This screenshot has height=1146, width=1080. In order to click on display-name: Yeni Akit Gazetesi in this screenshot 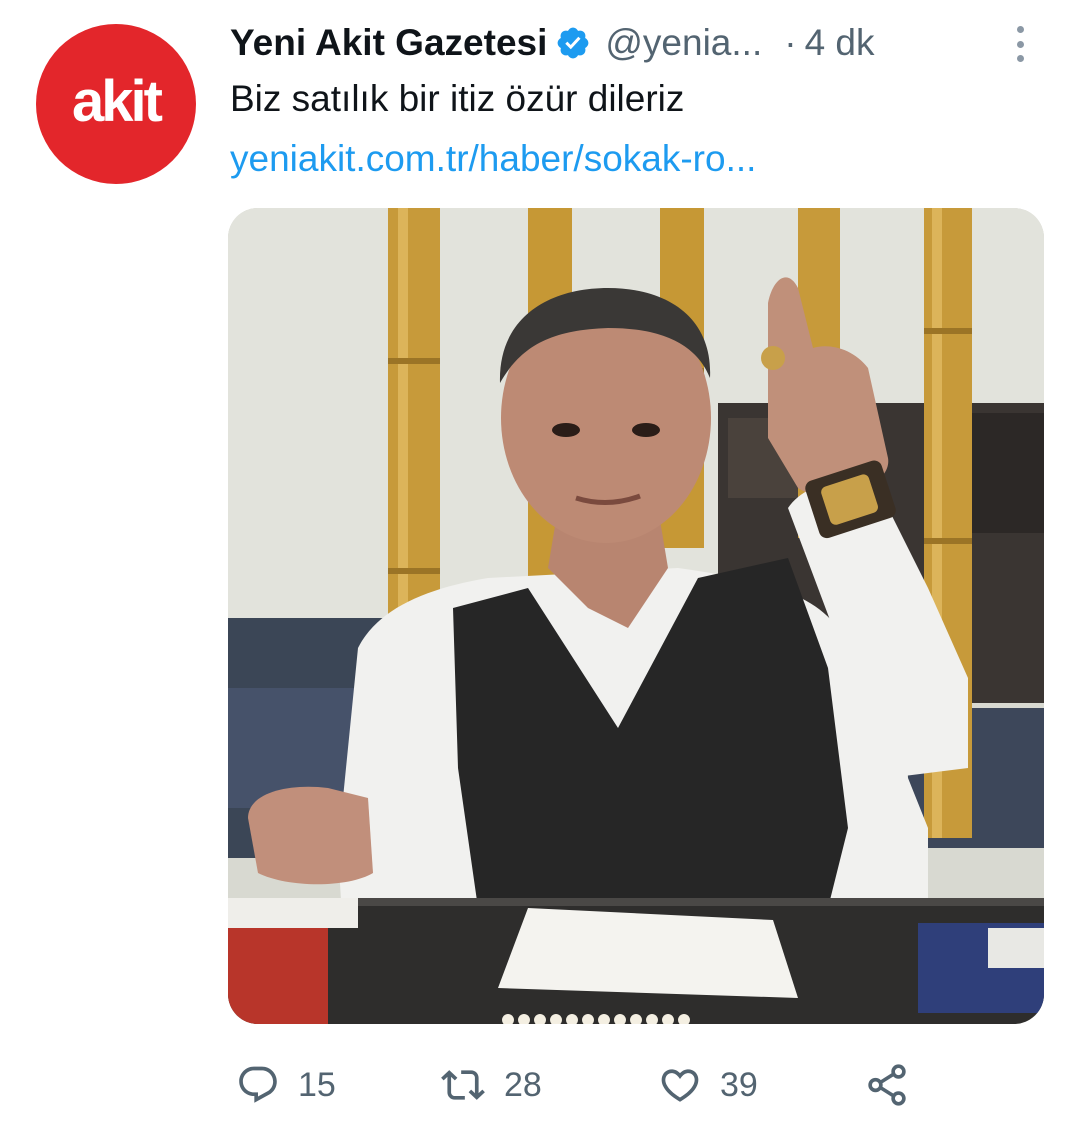, I will do `click(388, 43)`.